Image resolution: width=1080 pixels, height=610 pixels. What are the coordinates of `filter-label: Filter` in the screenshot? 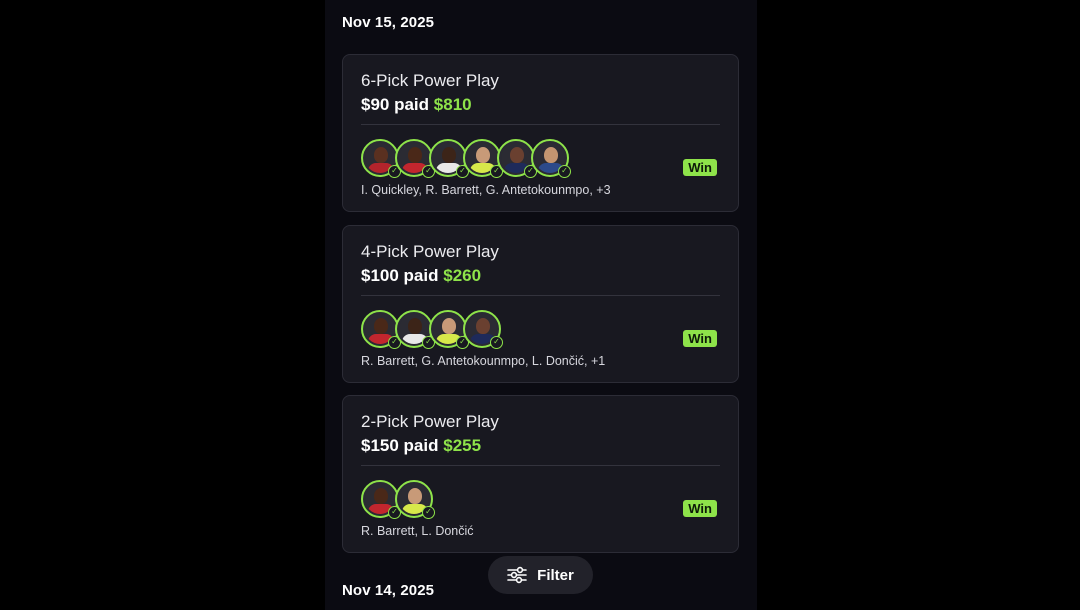 It's located at (555, 575).